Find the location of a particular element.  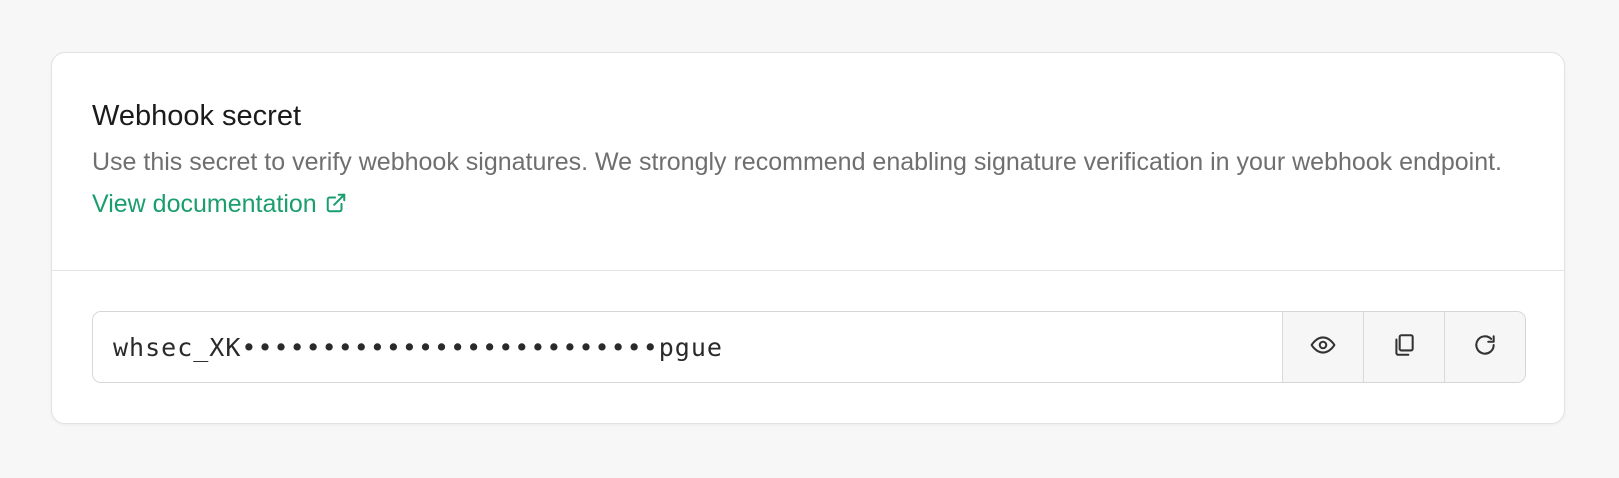

copy-secret-button is located at coordinates (1403, 347).